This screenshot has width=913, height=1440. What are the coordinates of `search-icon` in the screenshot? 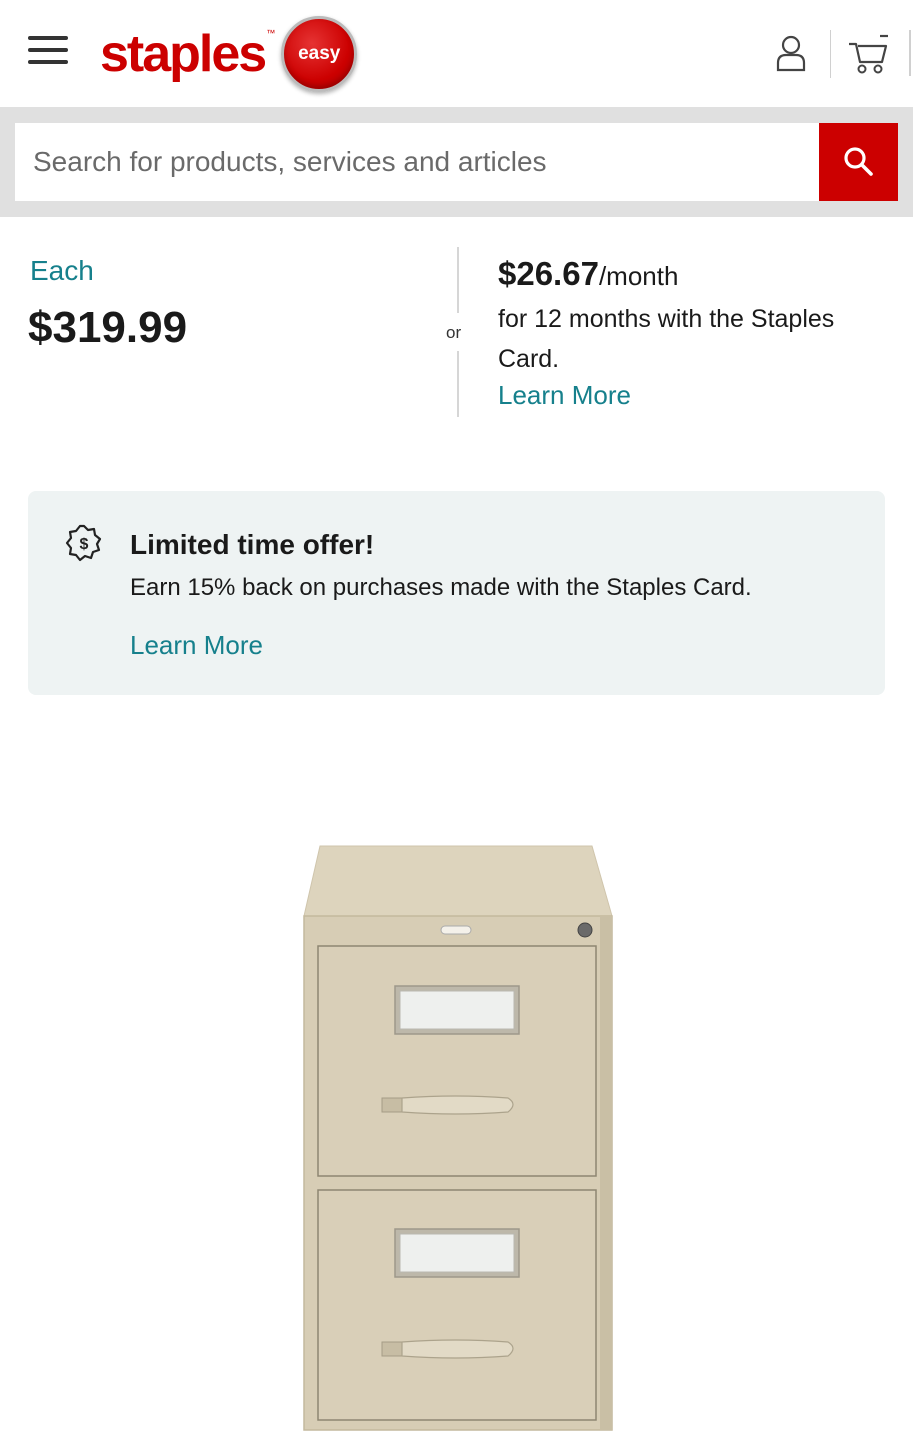 It's located at (858, 161).